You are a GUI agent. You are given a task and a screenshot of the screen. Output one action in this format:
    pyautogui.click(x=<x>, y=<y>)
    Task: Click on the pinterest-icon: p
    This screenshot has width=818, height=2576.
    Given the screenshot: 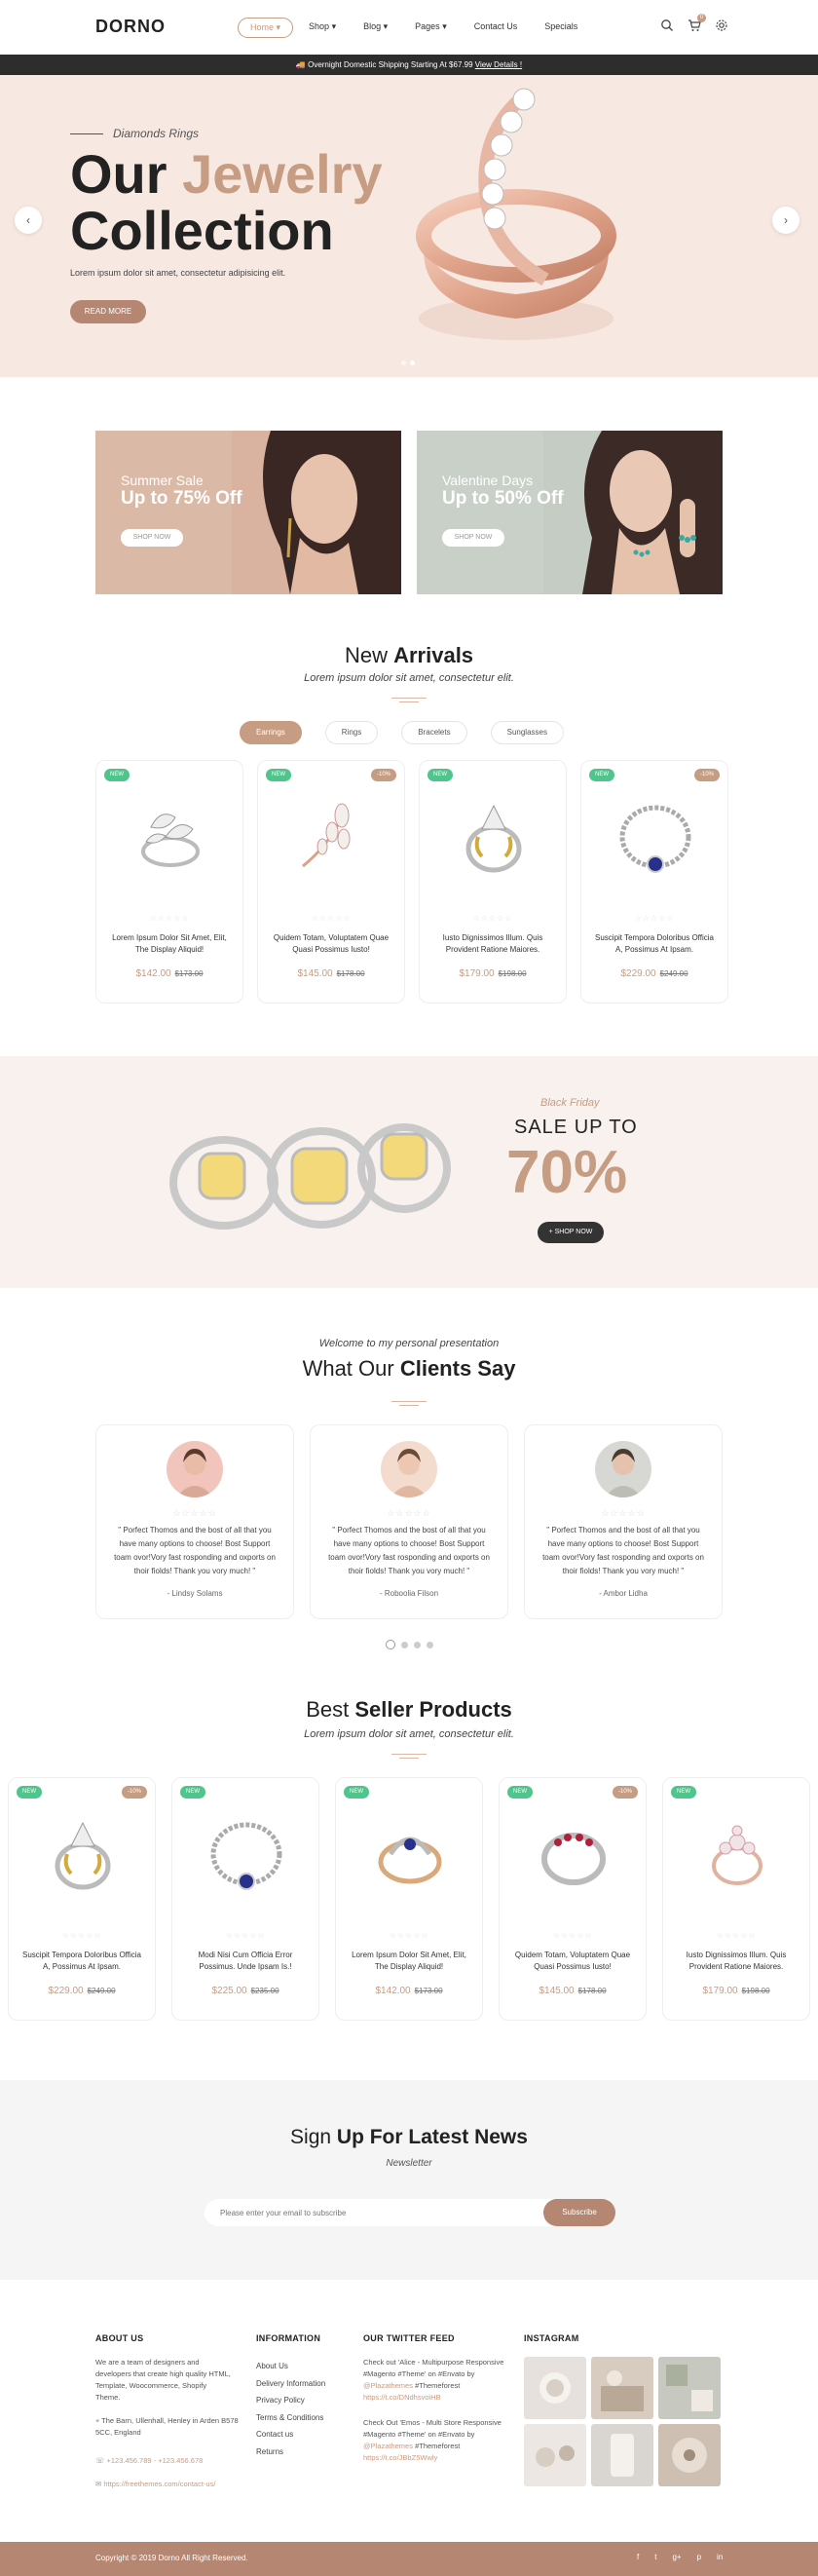 What is the action you would take?
    pyautogui.click(x=699, y=2557)
    